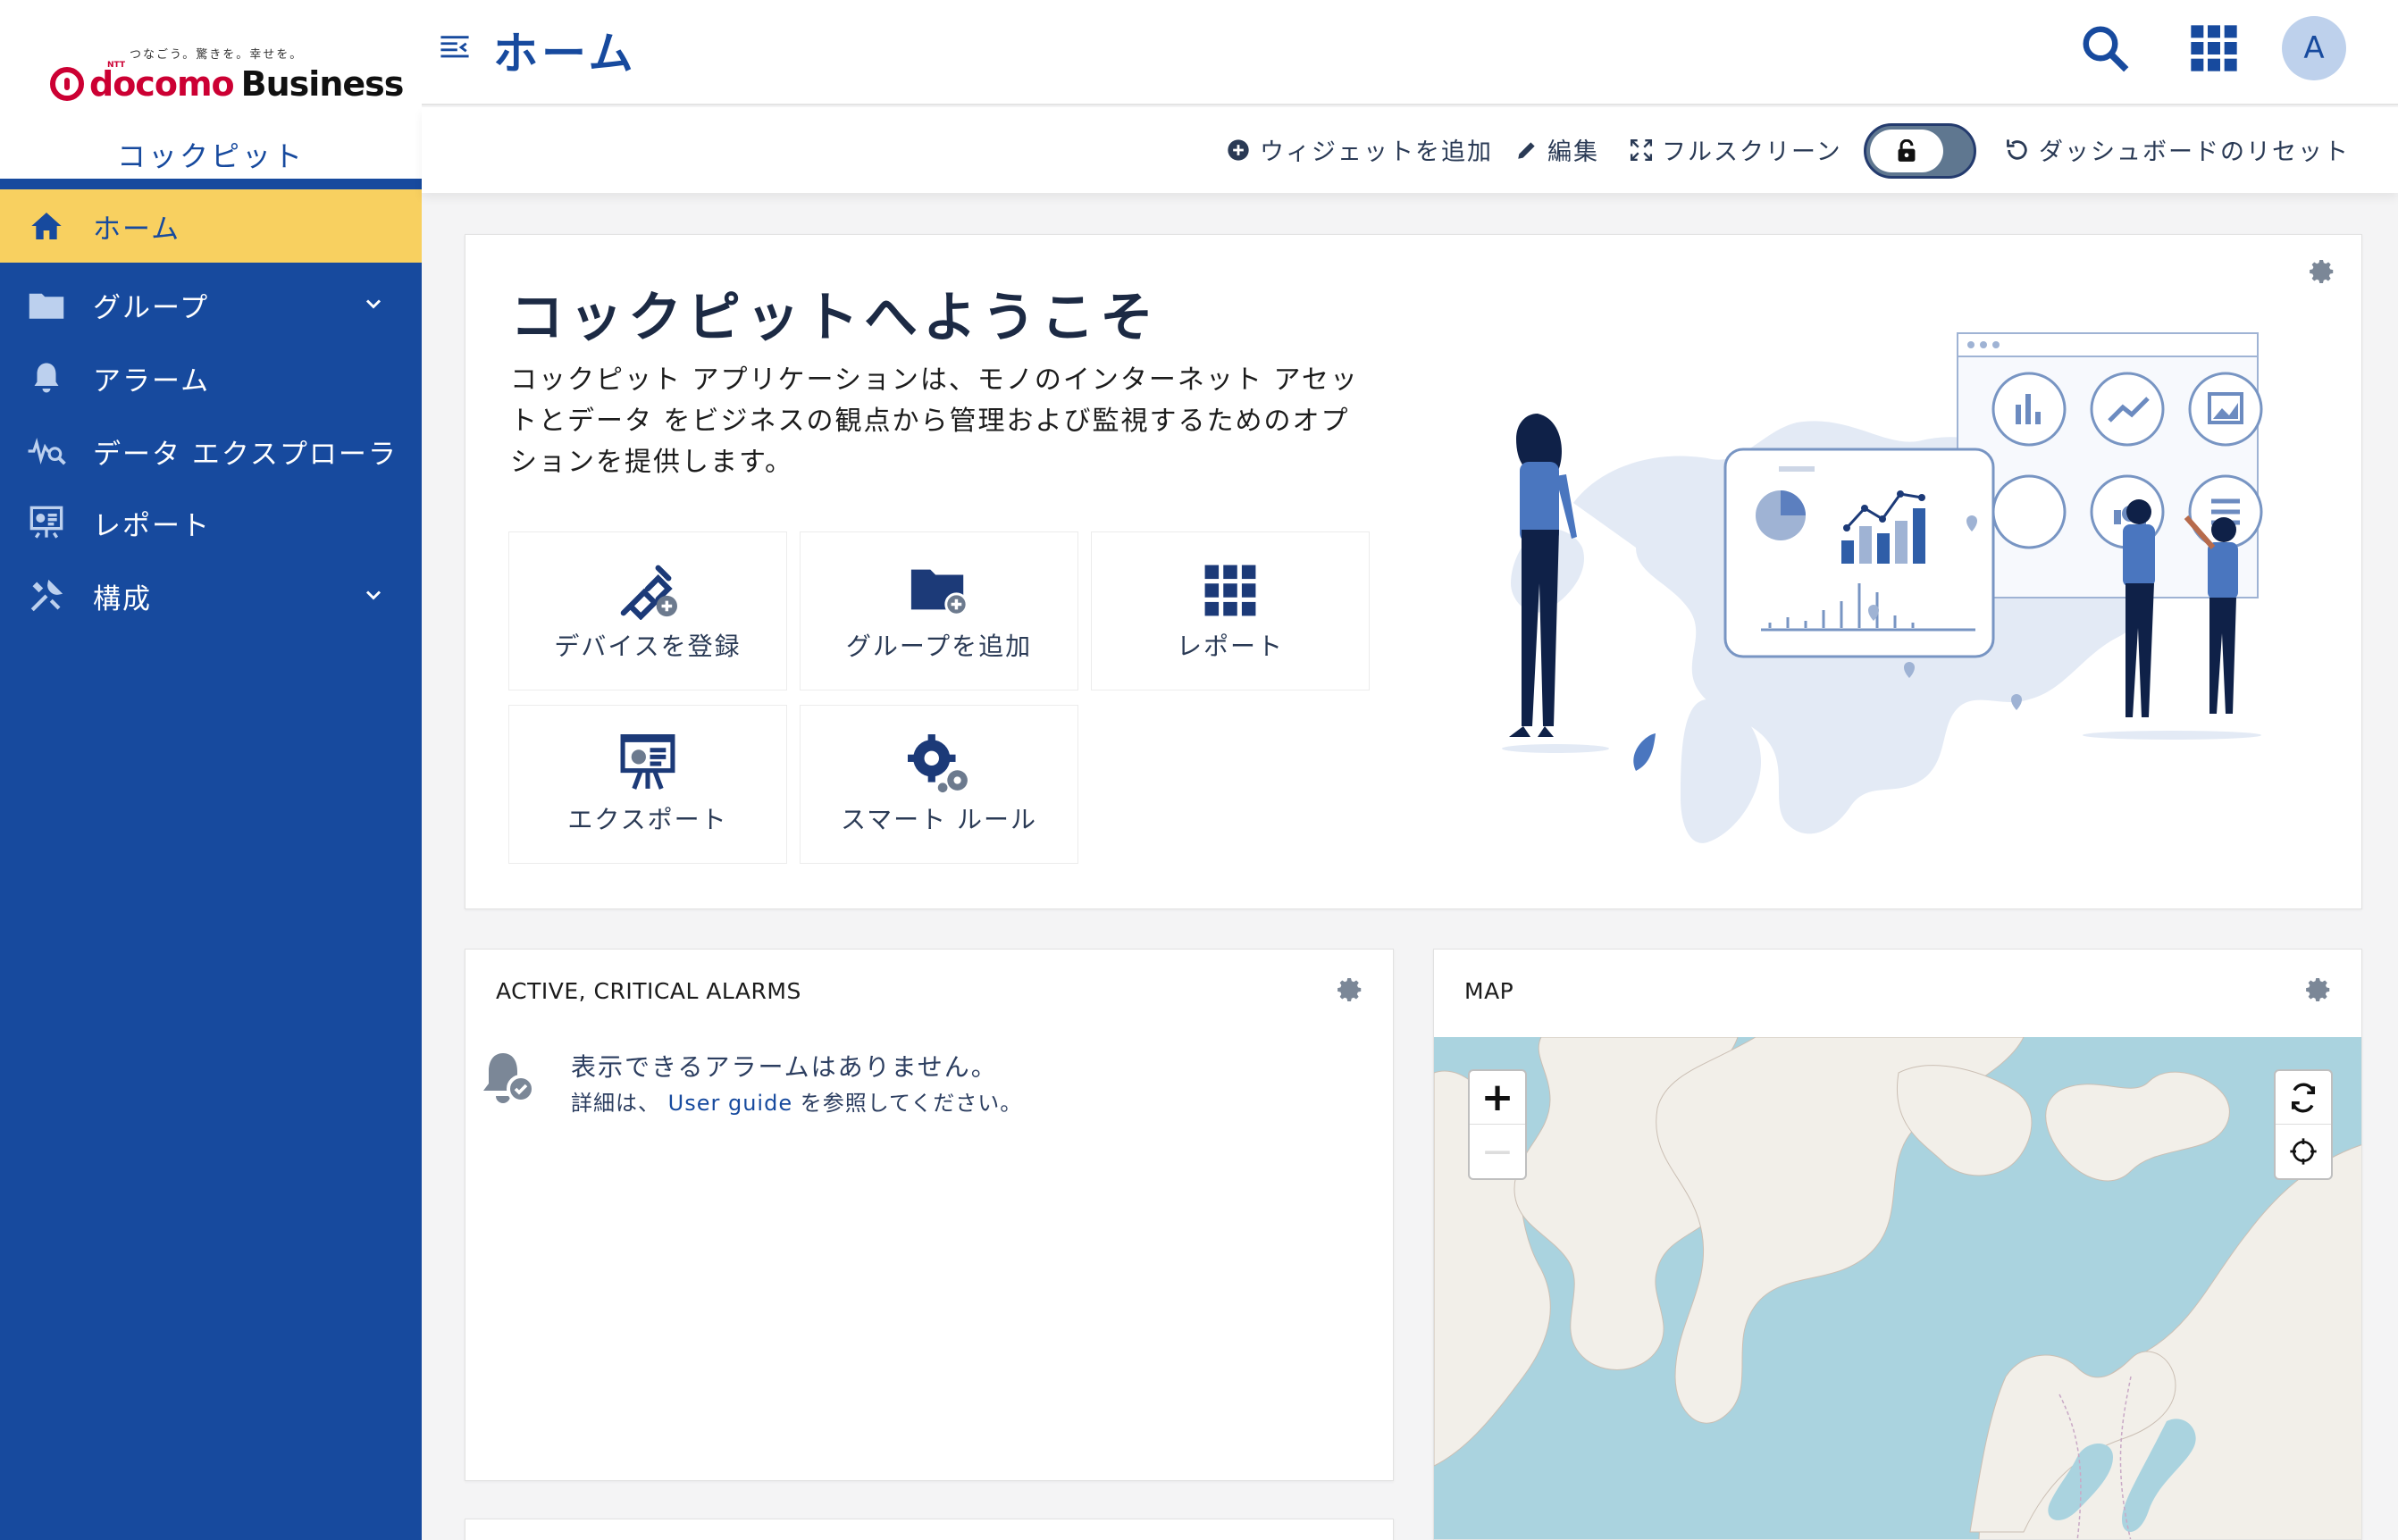 This screenshot has height=1540, width=2398. I want to click on tile-label: デバイスを登録, so click(648, 647).